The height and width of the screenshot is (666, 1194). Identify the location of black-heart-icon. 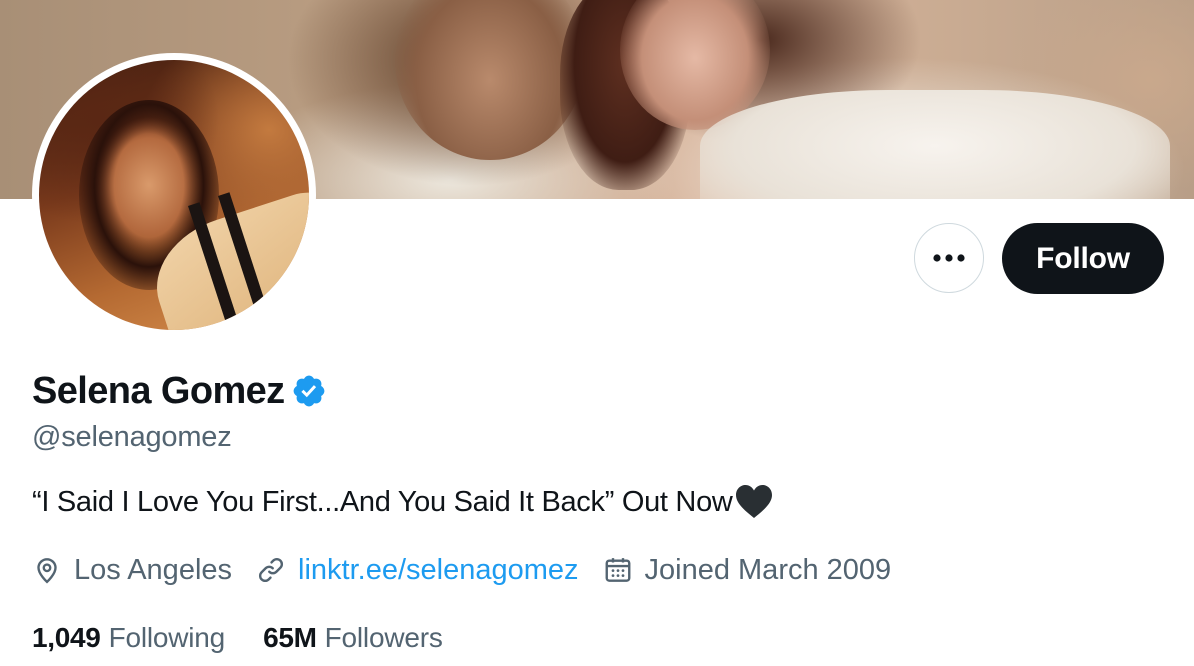
(753, 501).